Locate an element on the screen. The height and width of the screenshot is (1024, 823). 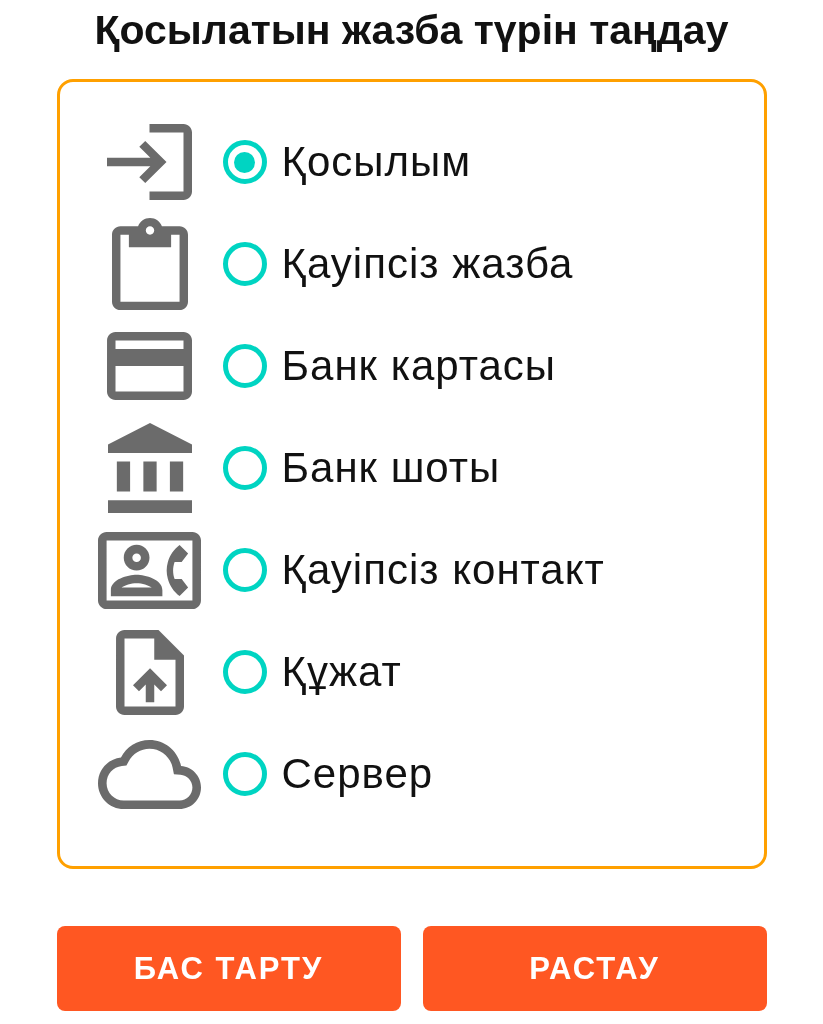
option-label: Қосылым is located at coordinates (376, 162).